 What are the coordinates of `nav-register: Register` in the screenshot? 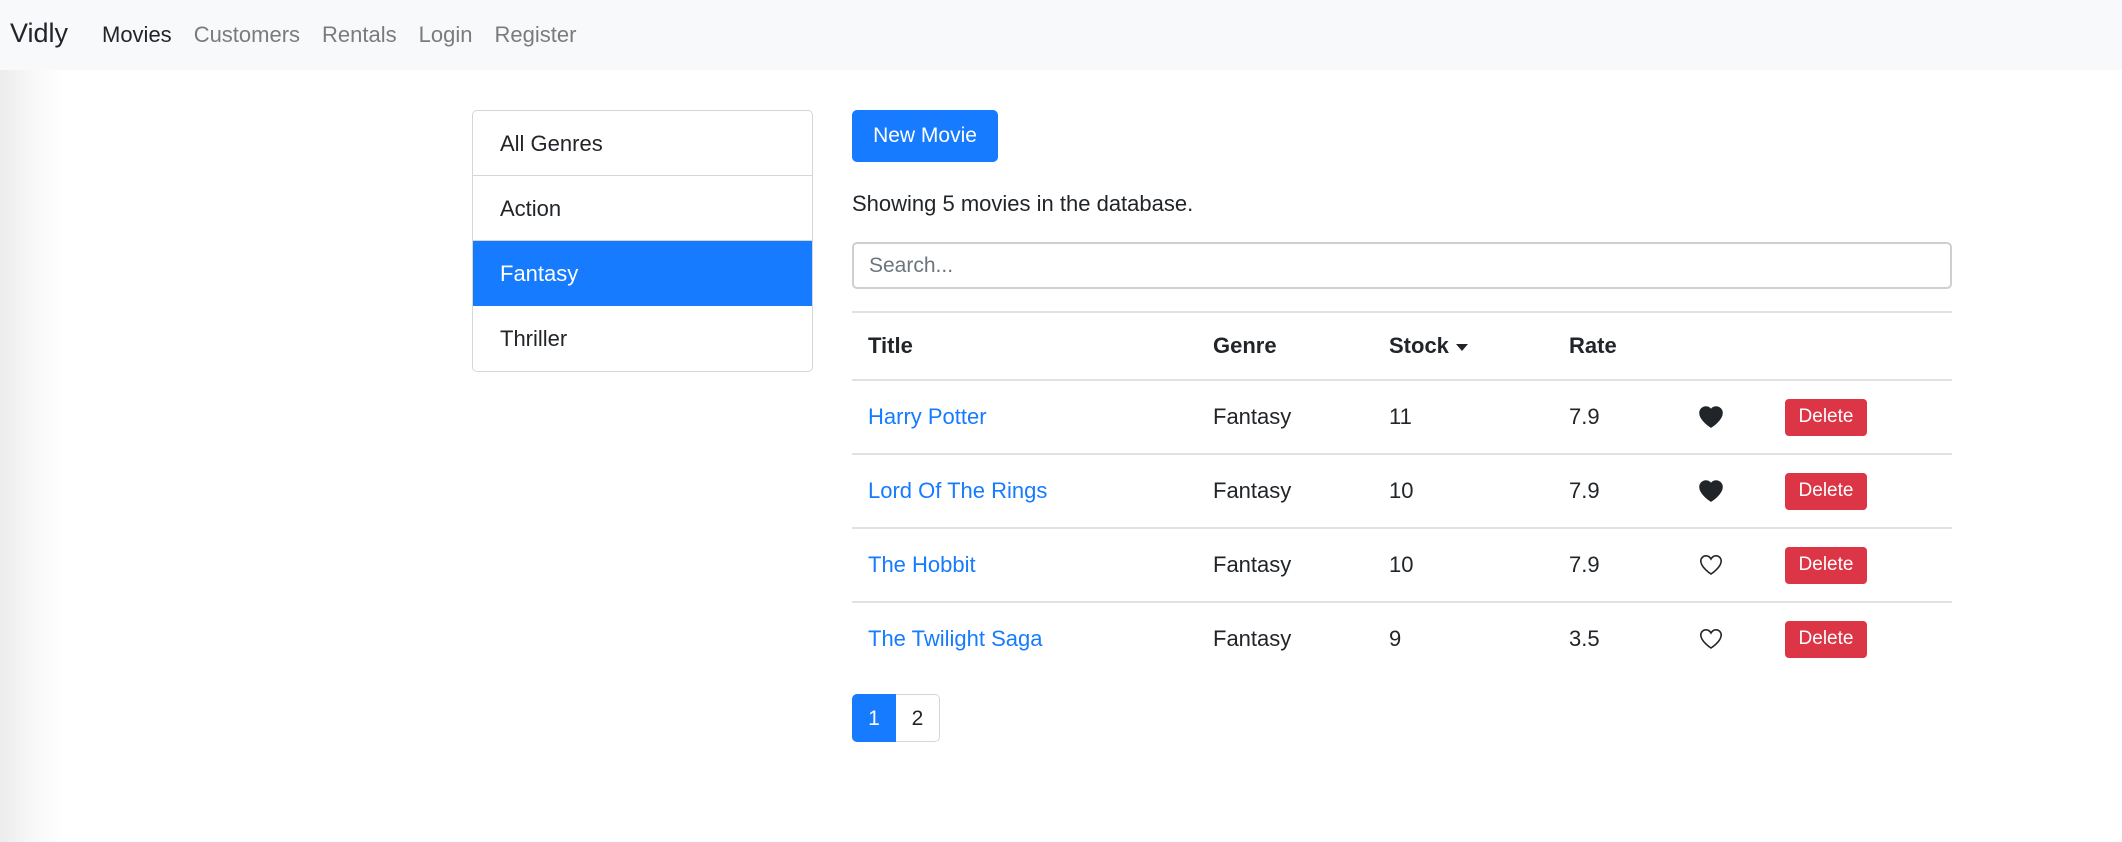 It's located at (535, 35).